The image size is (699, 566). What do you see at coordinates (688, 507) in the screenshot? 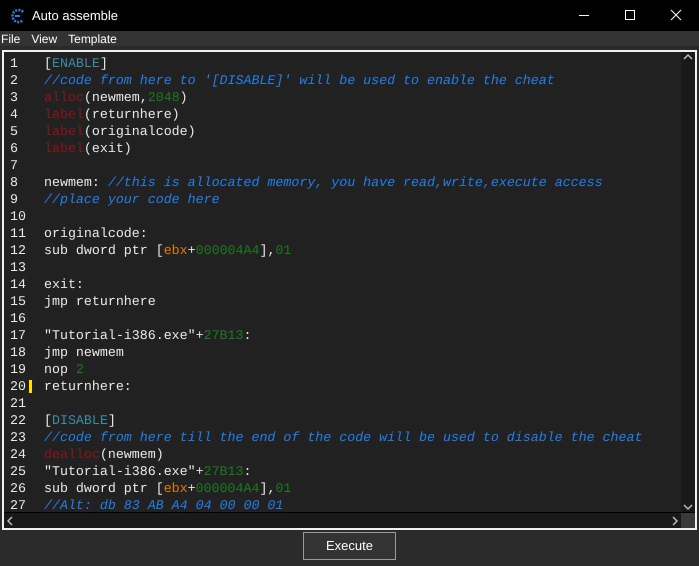
I see `scroll-down-icon` at bounding box center [688, 507].